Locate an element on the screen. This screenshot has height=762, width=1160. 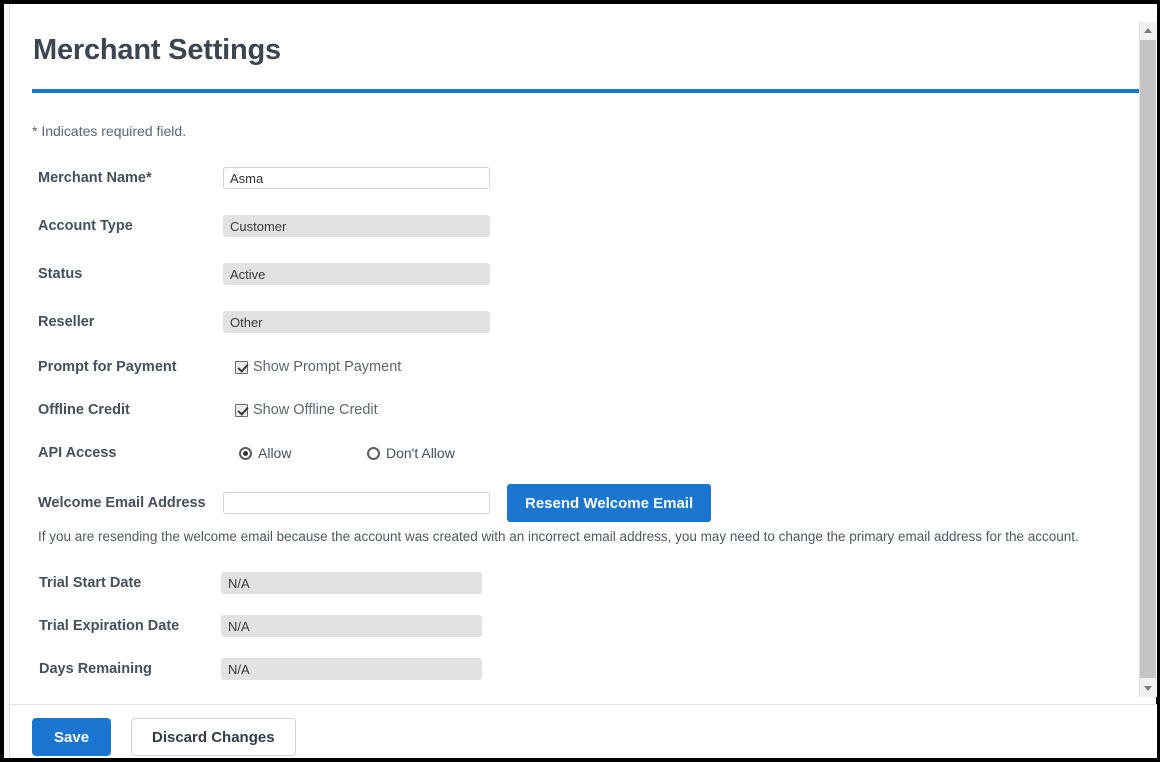
label-trial-start-date: Trial Start Date is located at coordinates (90, 583).